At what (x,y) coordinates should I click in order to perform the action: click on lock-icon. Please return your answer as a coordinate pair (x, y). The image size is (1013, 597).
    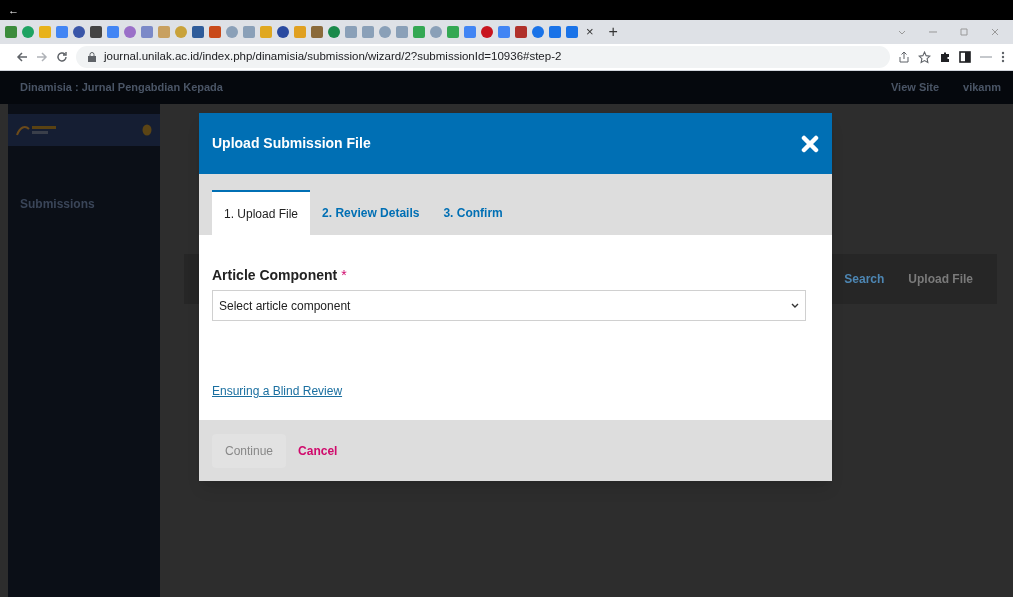
    Looking at the image, I should click on (92, 57).